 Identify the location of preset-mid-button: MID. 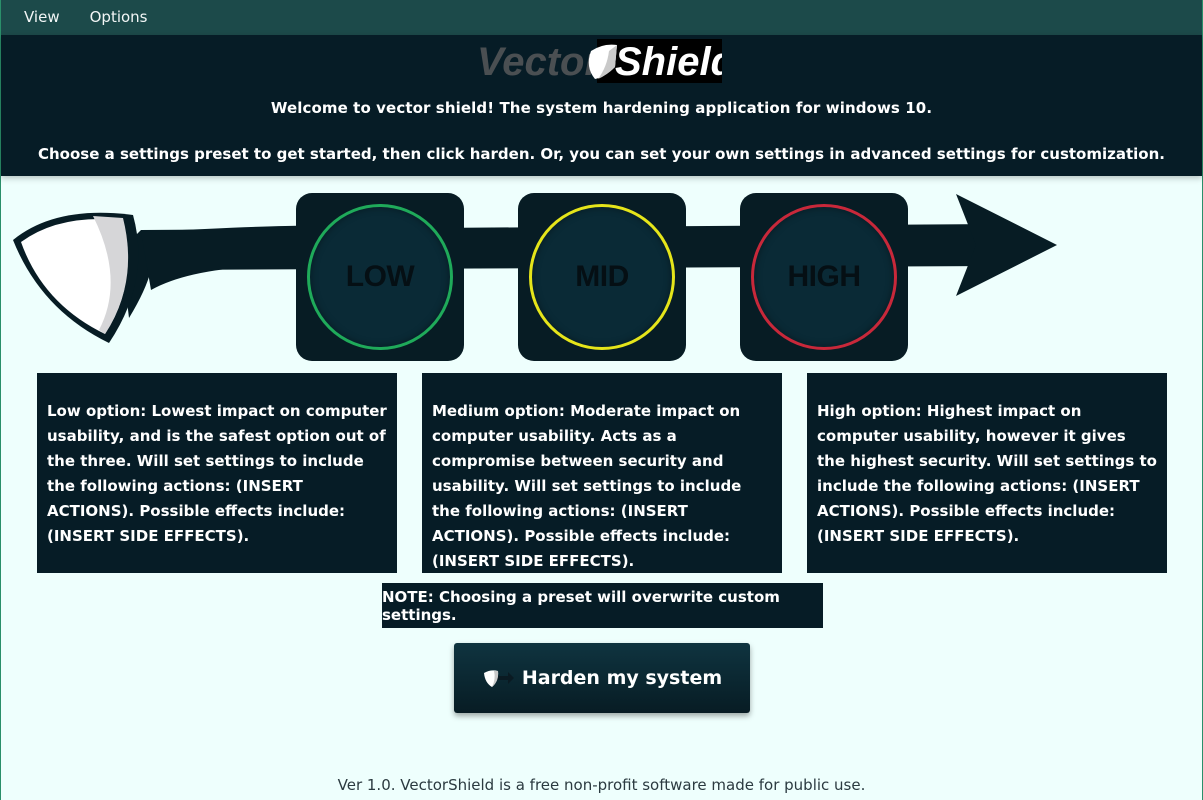
(602, 277).